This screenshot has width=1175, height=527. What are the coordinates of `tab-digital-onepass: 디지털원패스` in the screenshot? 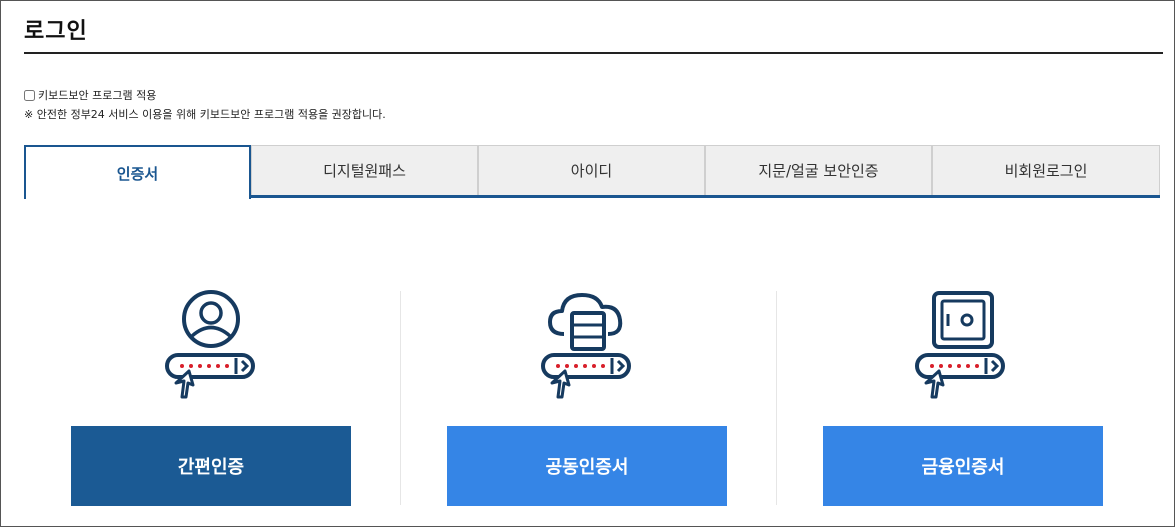 It's located at (364, 170).